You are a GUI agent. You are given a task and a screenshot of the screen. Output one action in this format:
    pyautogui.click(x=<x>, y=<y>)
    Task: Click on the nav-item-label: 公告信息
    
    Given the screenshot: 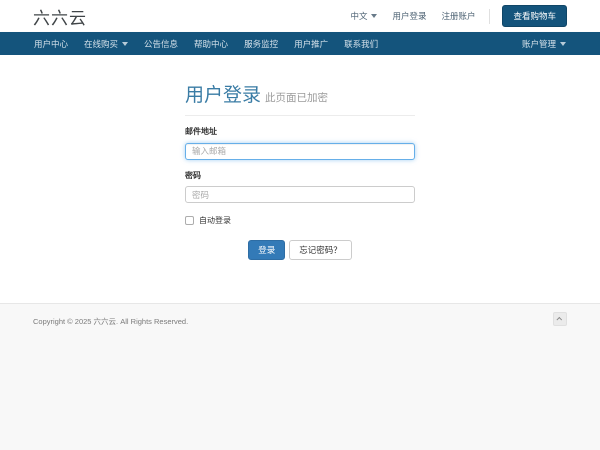 What is the action you would take?
    pyautogui.click(x=161, y=43)
    